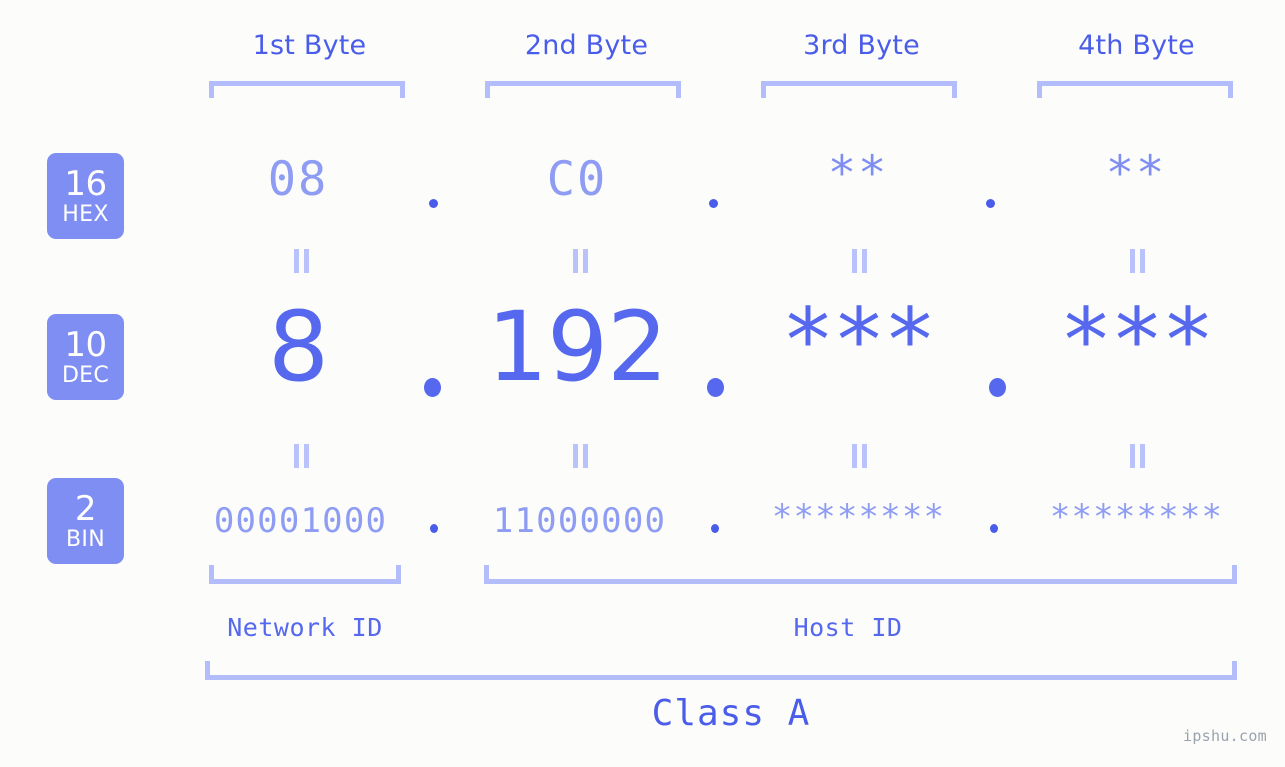  Describe the element at coordinates (85, 539) in the screenshot. I see `base-badge-bin-abbr: BIN` at that location.